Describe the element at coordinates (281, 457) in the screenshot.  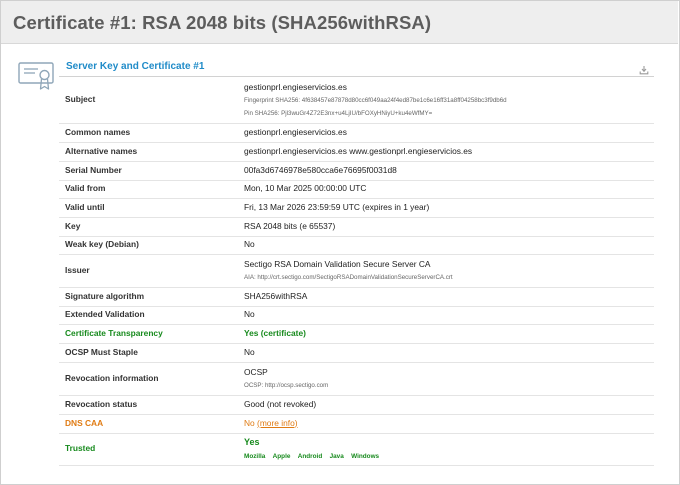
I see `platform-apple: Apple` at that location.